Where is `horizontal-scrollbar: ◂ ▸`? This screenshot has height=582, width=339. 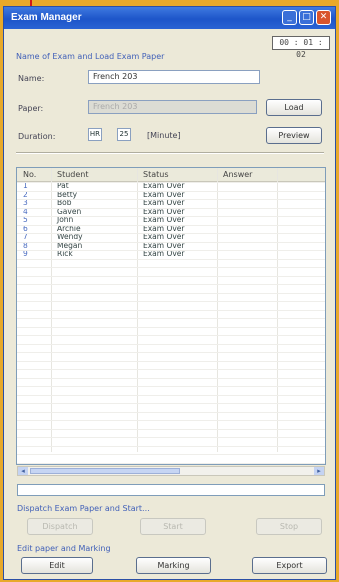 horizontal-scrollbar: ◂ ▸ is located at coordinates (171, 471).